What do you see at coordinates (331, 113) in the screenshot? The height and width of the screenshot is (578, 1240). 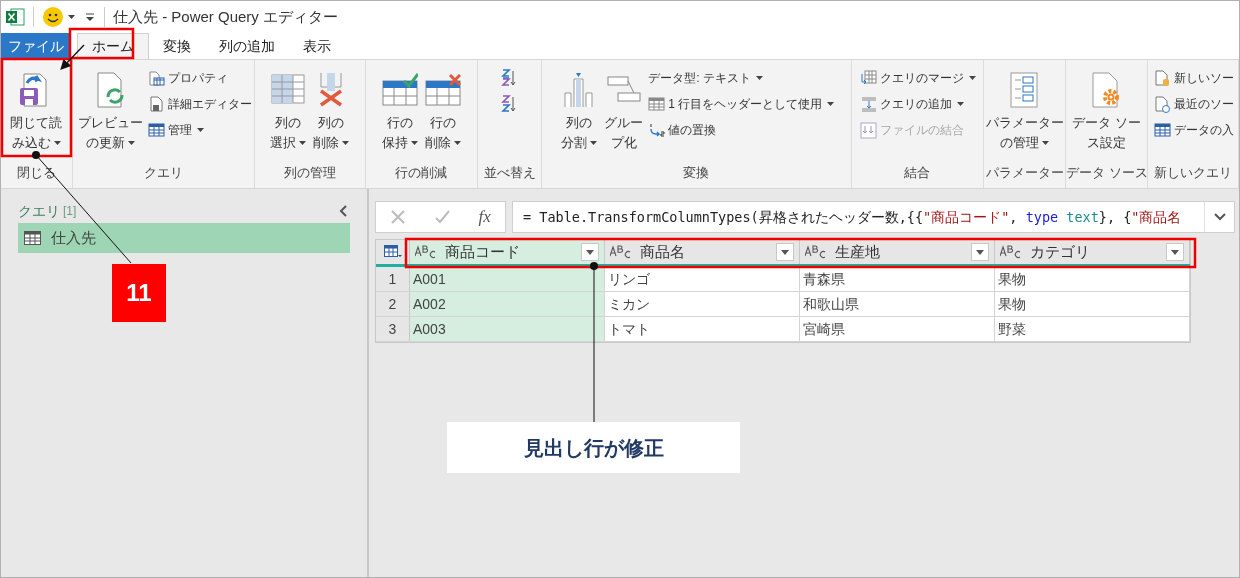 I see `ribbon-button: 列の 削除` at bounding box center [331, 113].